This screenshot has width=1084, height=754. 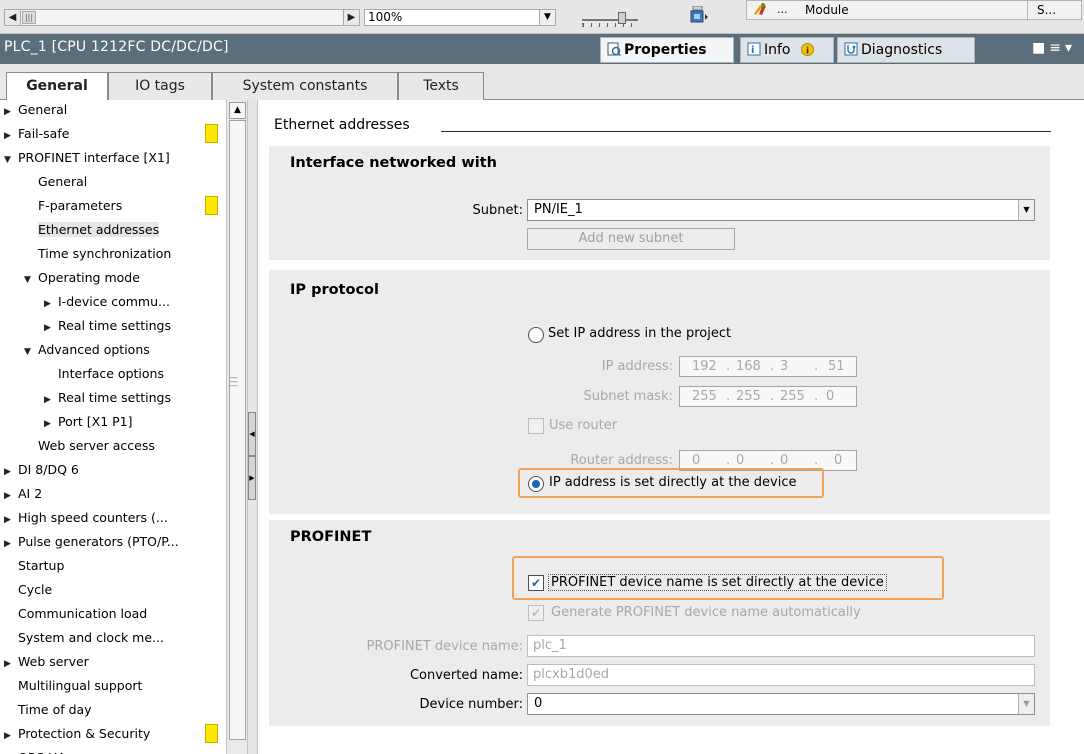 I want to click on tree-item: F-parameters, so click(x=113, y=206).